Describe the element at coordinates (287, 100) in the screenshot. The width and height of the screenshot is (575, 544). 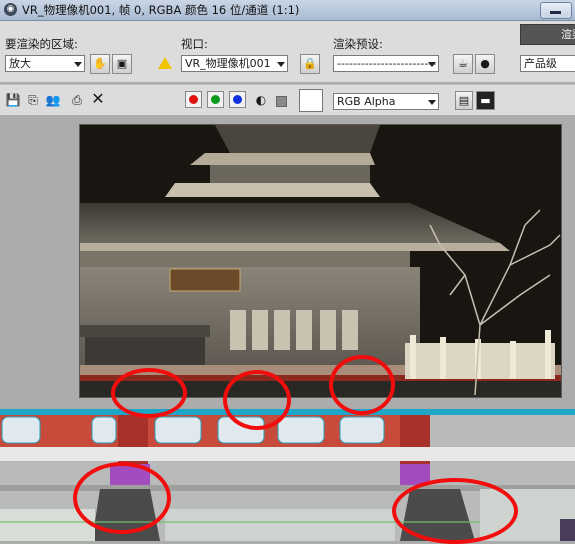
I see `frame-toolbar: 💾 ⎘ 👥 ⎙ ✕ ◐ RGB Alpha ▤ ▬` at that location.